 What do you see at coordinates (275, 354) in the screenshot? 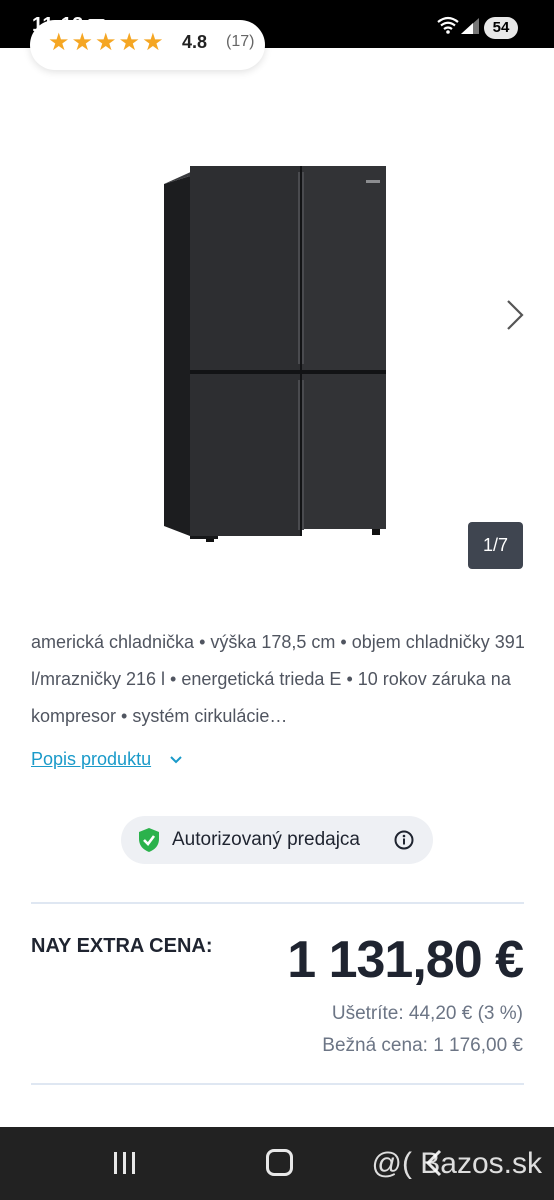
I see `product-image` at bounding box center [275, 354].